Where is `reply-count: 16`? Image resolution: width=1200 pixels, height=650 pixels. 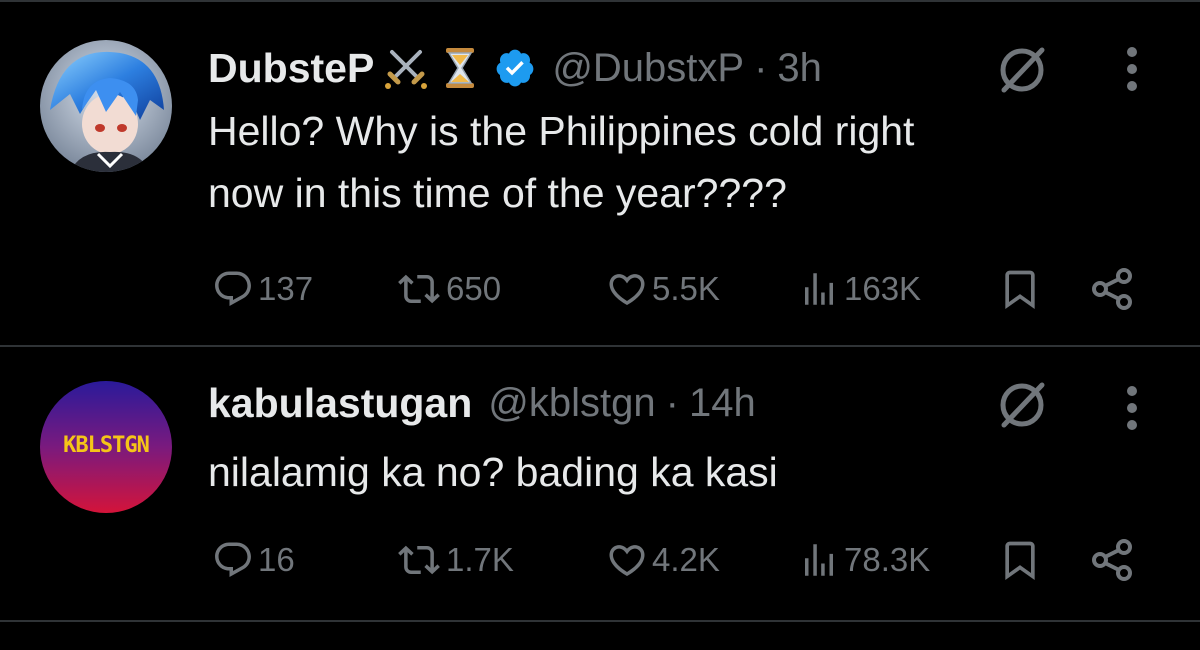
reply-count: 16 is located at coordinates (276, 559).